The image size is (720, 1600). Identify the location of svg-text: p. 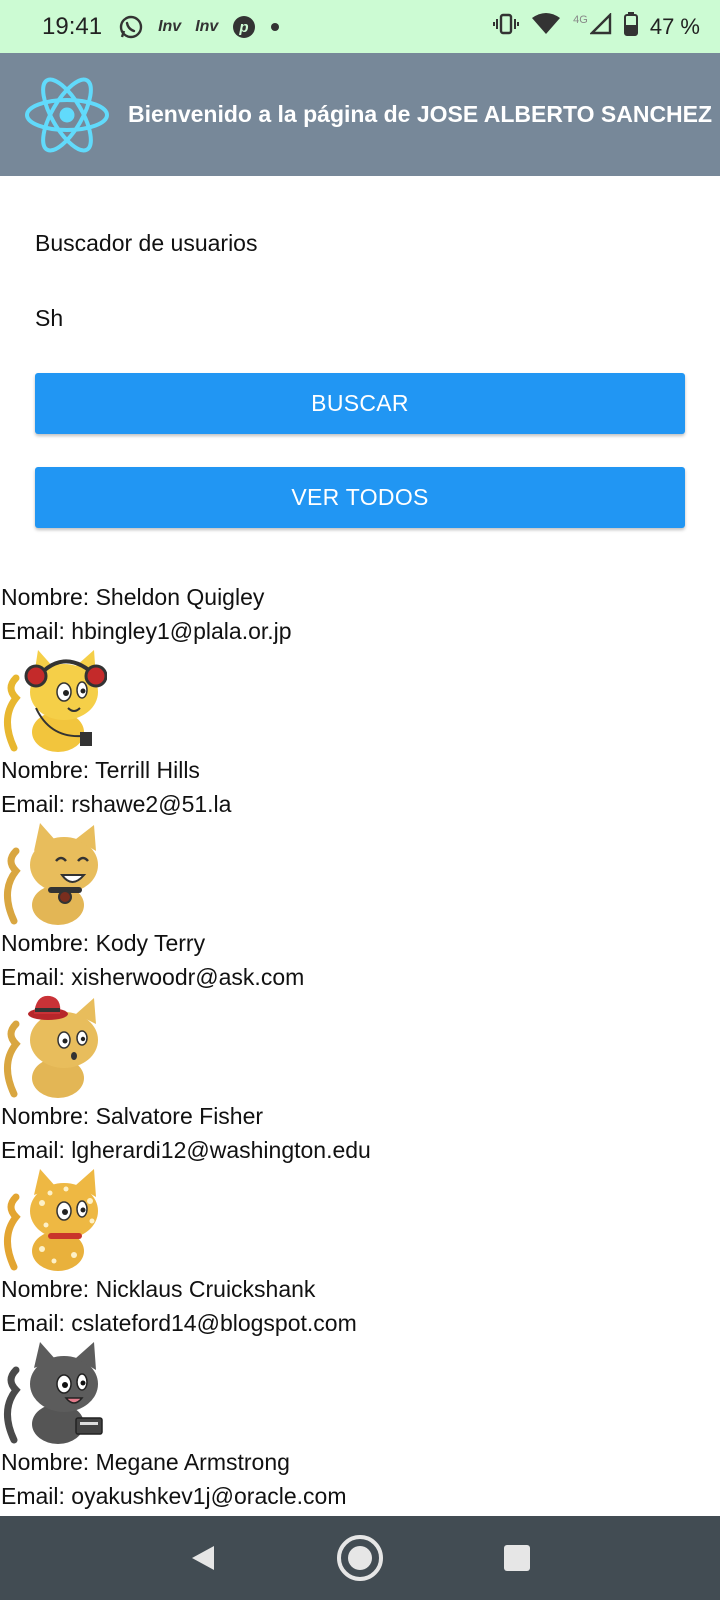
(244, 27).